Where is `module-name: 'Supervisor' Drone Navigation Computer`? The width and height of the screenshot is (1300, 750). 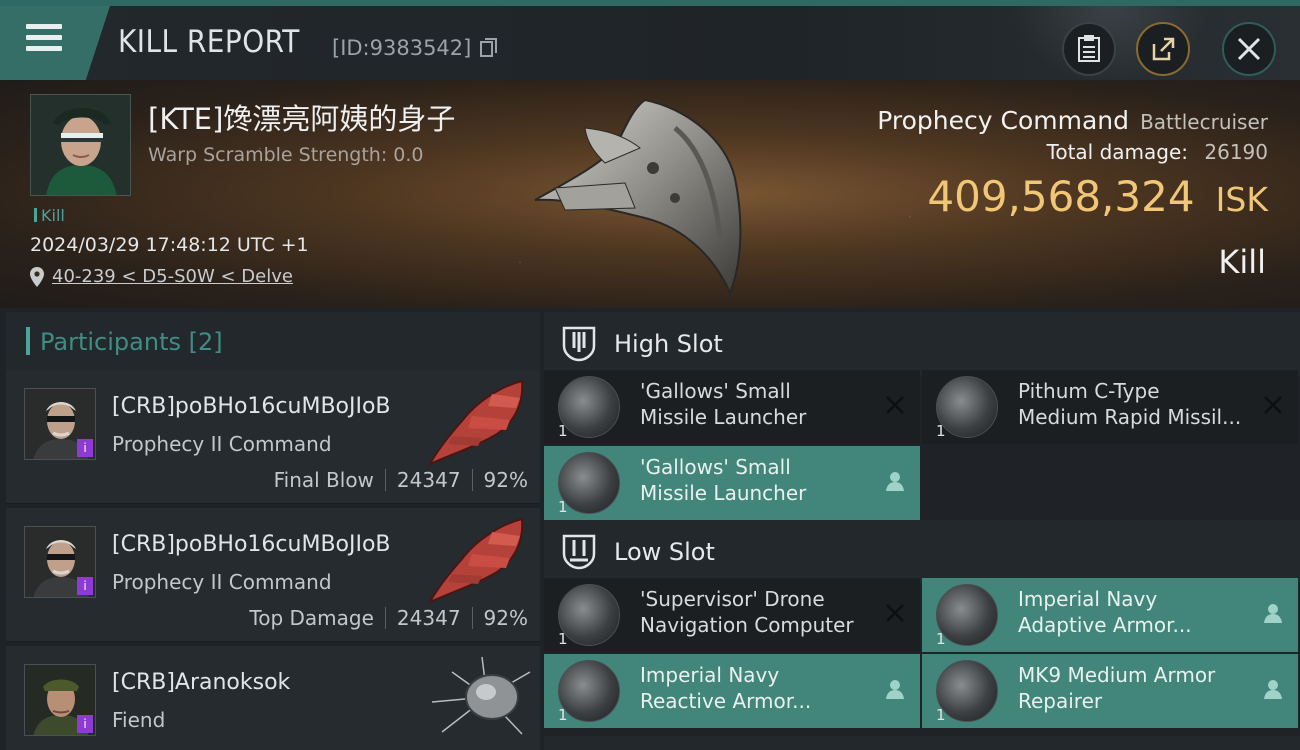
module-name: 'Supervisor' Drone Navigation Computer is located at coordinates (760, 612).